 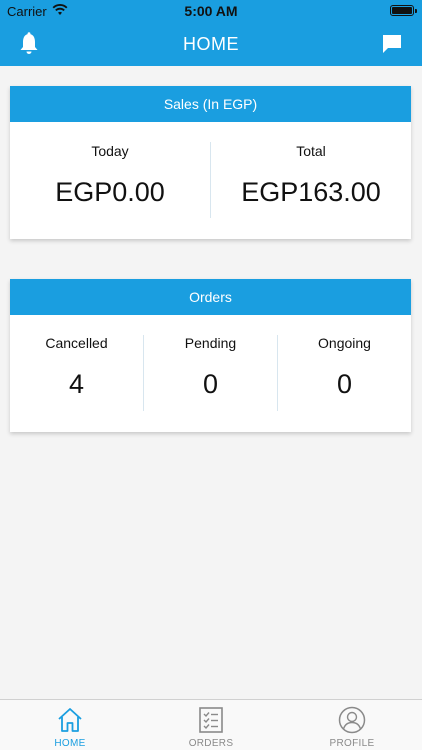 I want to click on tab-bar: HOME ORDERS PROFILE, so click(x=211, y=724).